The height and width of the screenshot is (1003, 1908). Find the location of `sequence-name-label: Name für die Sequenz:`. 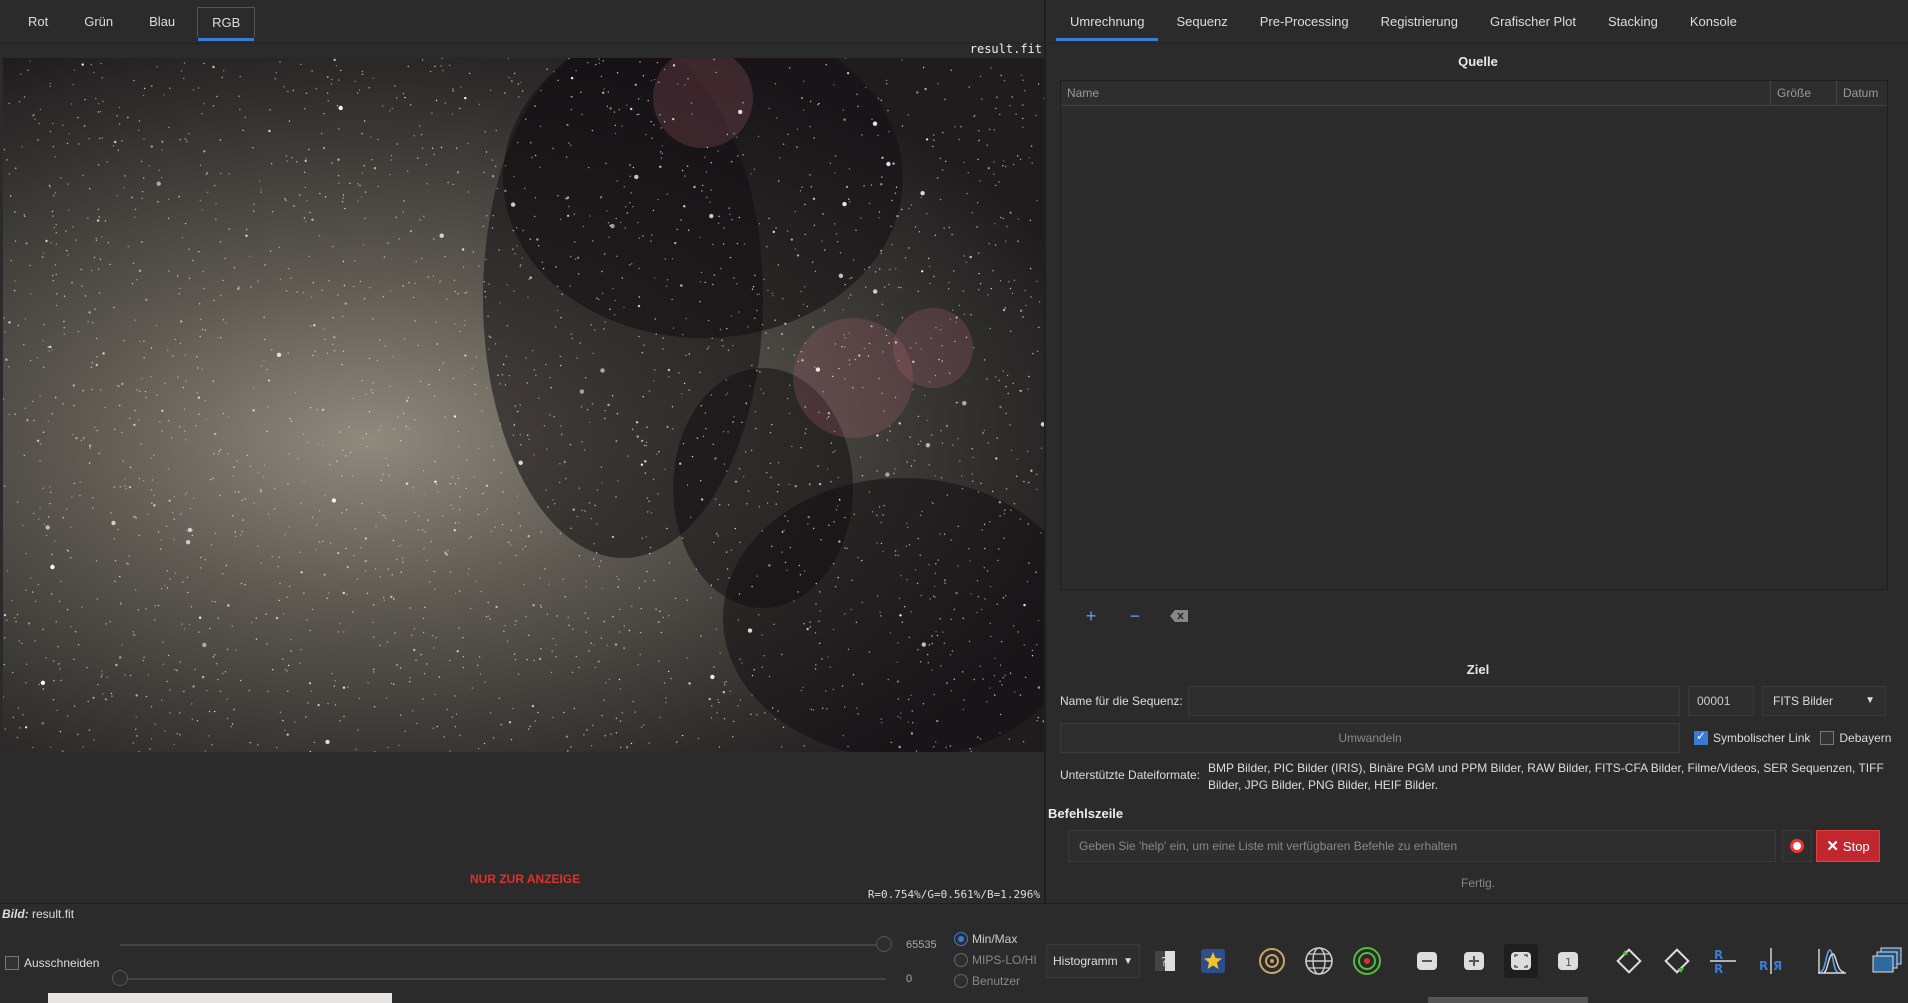

sequence-name-label: Name für die Sequenz: is located at coordinates (1121, 701).